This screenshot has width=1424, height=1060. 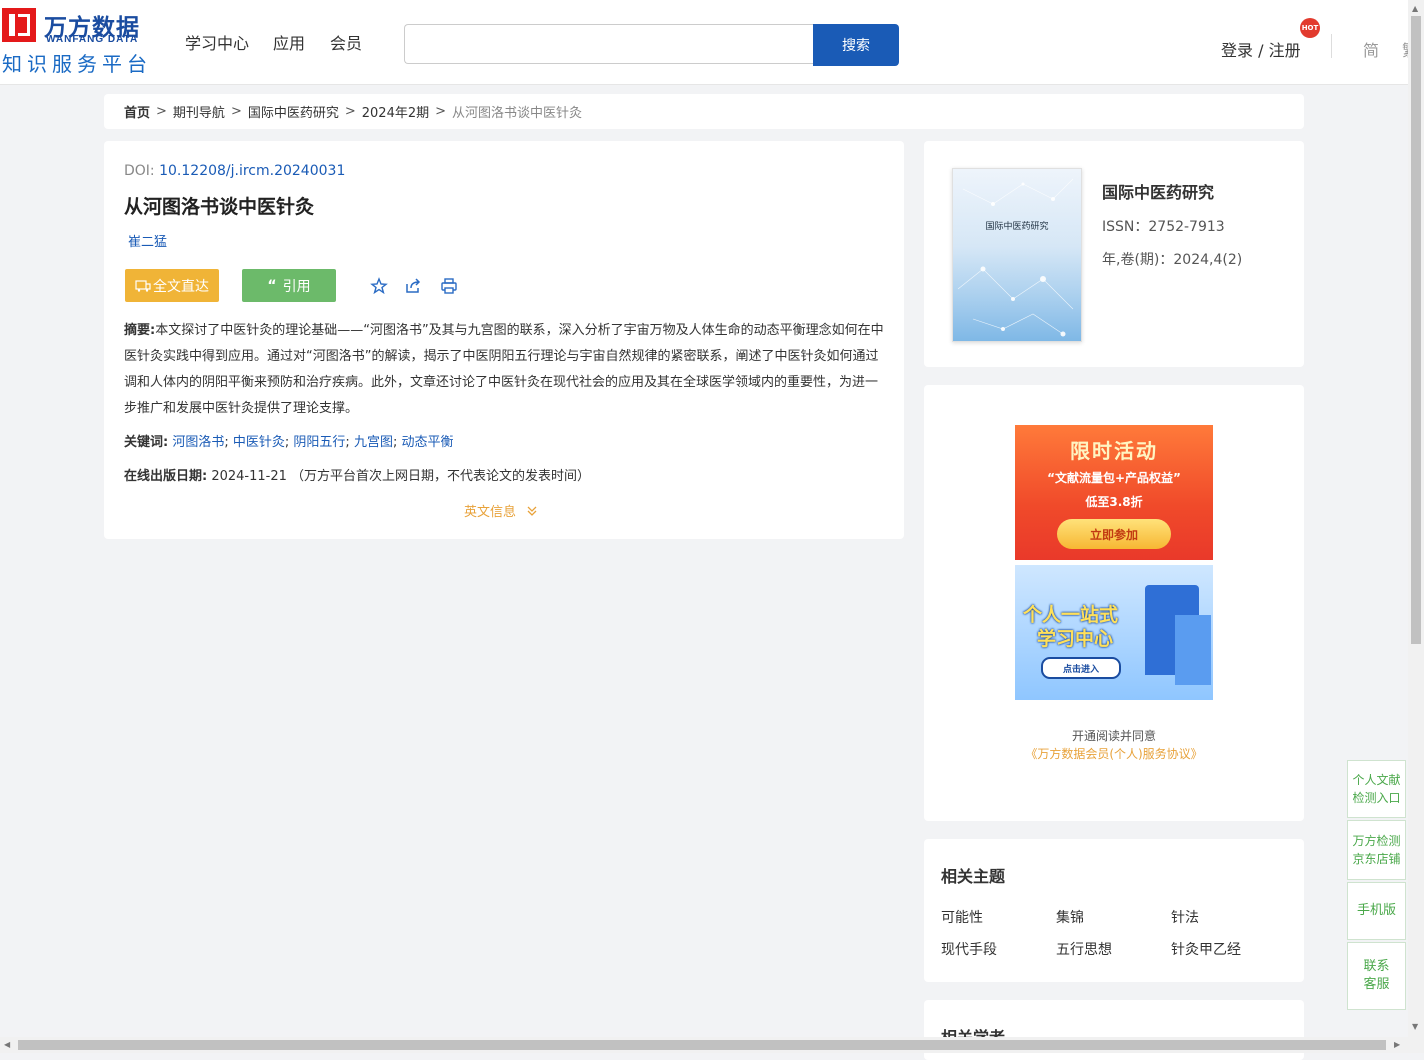 I want to click on personal-check-entry: 个人文献 检测入口, so click(x=1376, y=789).